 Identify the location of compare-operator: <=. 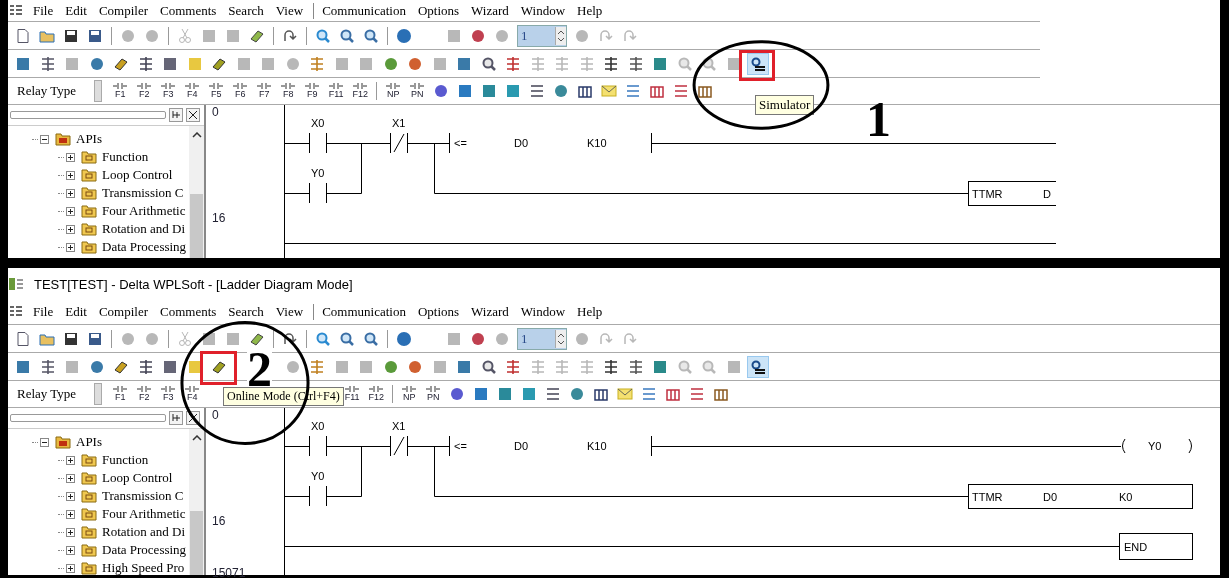
(460, 143).